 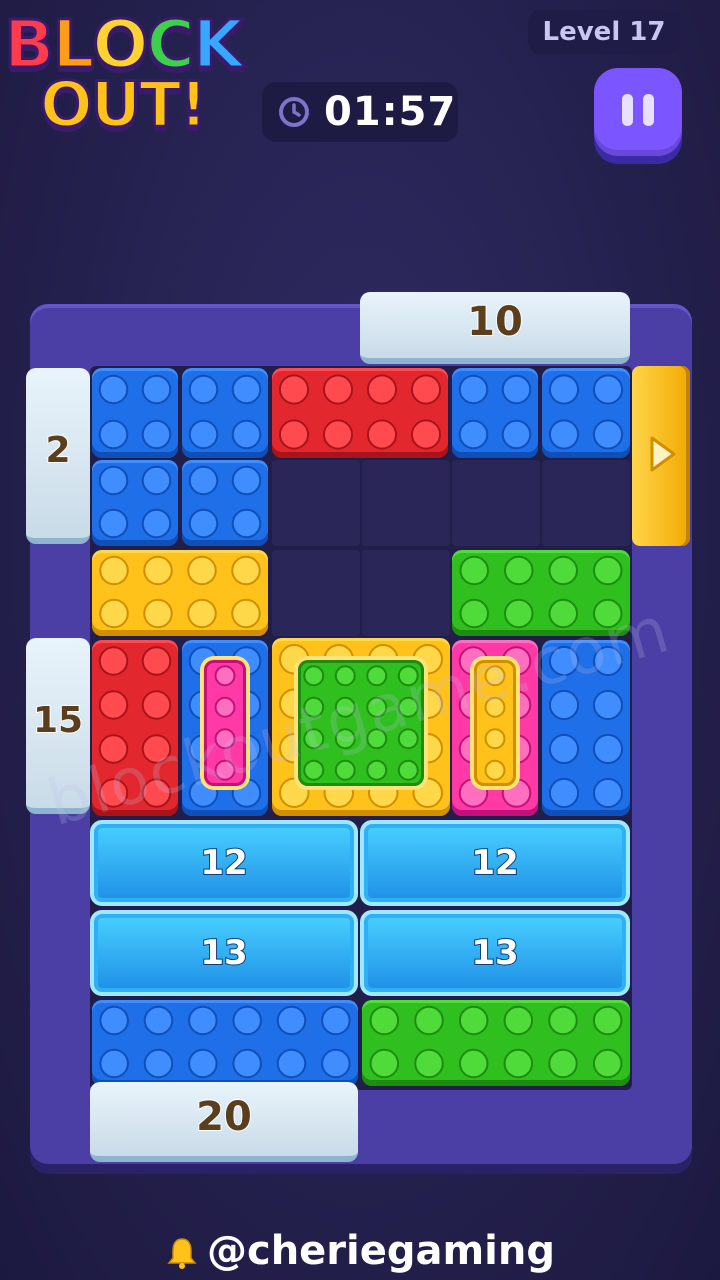 What do you see at coordinates (180, 593) in the screenshot?
I see `yellow-block` at bounding box center [180, 593].